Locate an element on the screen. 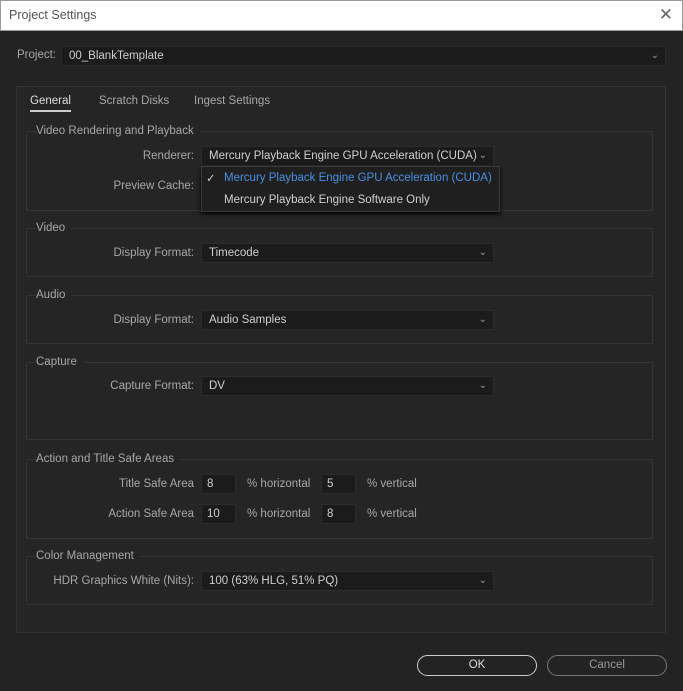 This screenshot has height=691, width=683. capture-group is located at coordinates (339, 401).